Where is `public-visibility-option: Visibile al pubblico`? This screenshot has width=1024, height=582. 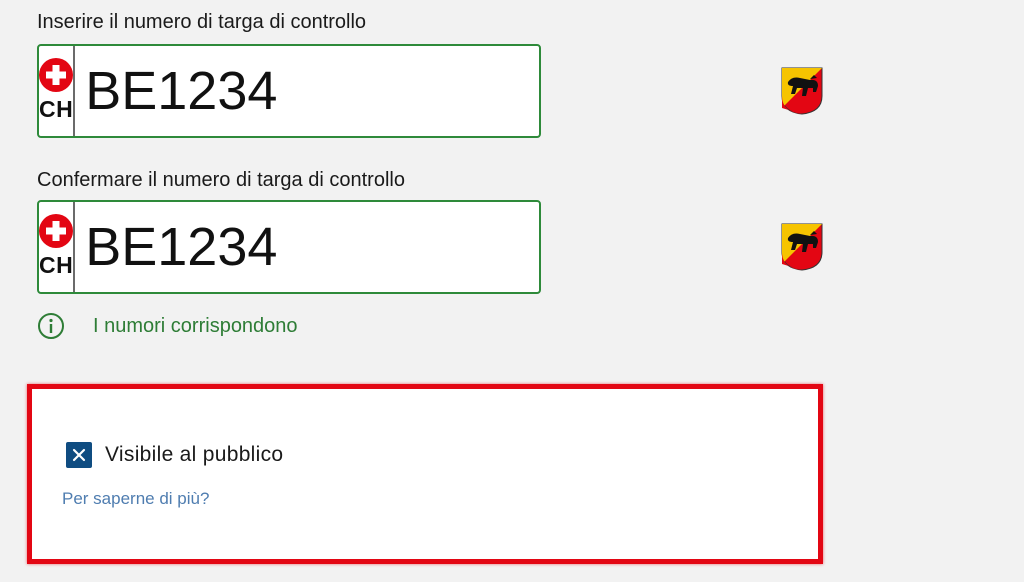 public-visibility-option: Visibile al pubblico is located at coordinates (174, 455).